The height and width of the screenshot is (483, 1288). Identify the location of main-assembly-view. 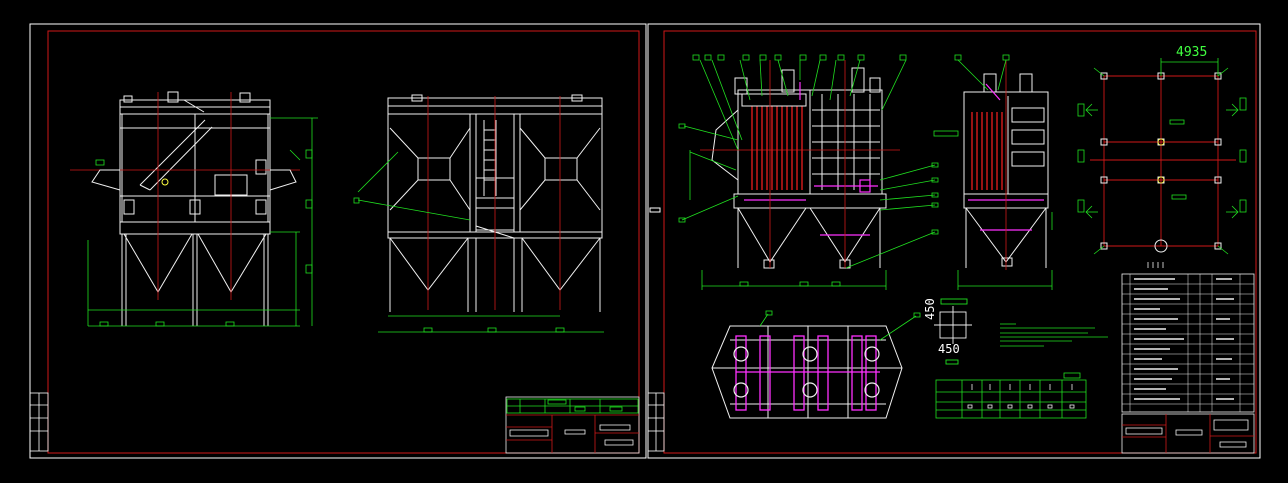
(818, 172).